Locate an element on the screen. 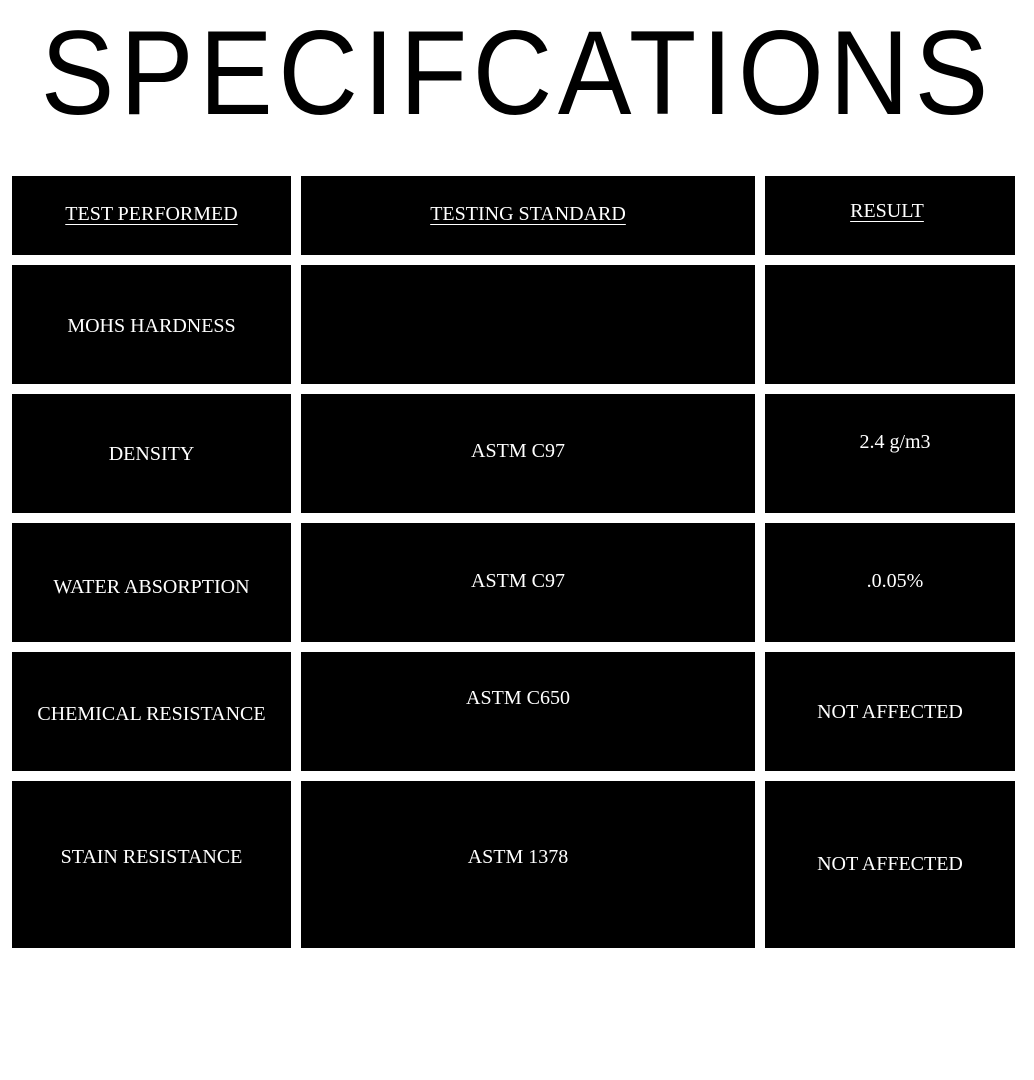  table-row-result: 2.4 g/m3 is located at coordinates (890, 453).